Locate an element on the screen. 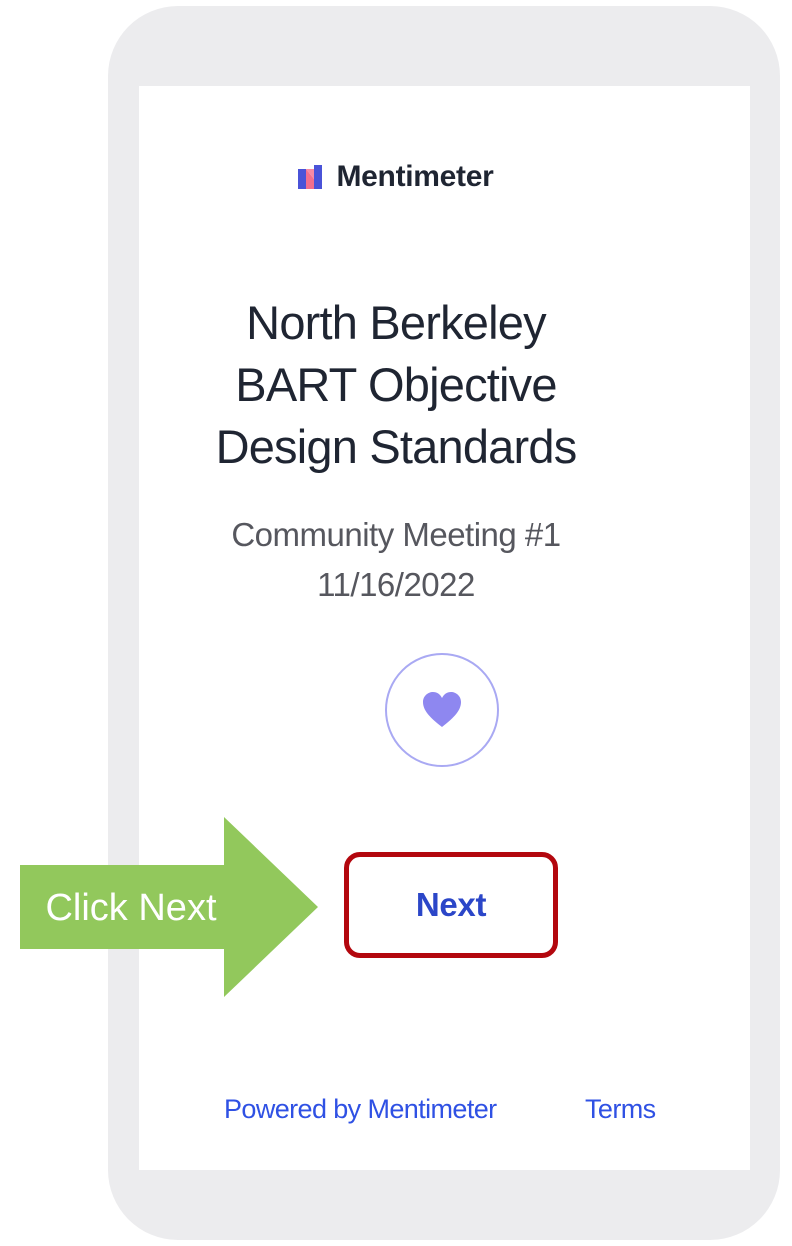 The width and height of the screenshot is (792, 1246). title-line: Design Standards is located at coordinates (396, 446).